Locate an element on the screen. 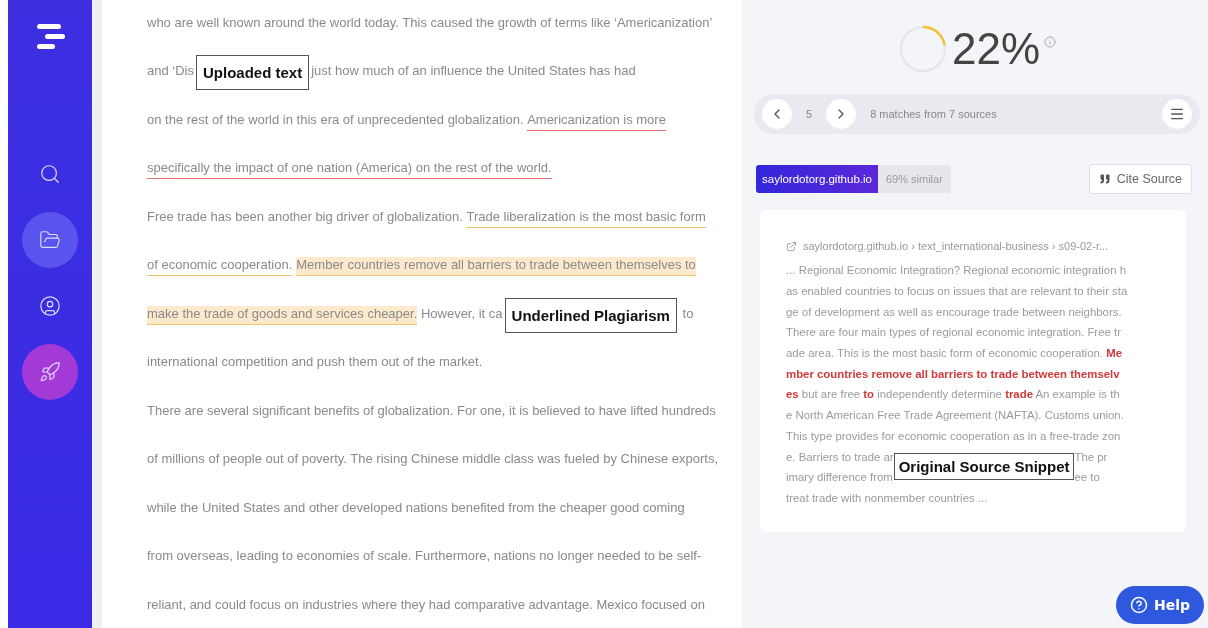 This screenshot has width=1208, height=628. rocket-icon is located at coordinates (50, 372).